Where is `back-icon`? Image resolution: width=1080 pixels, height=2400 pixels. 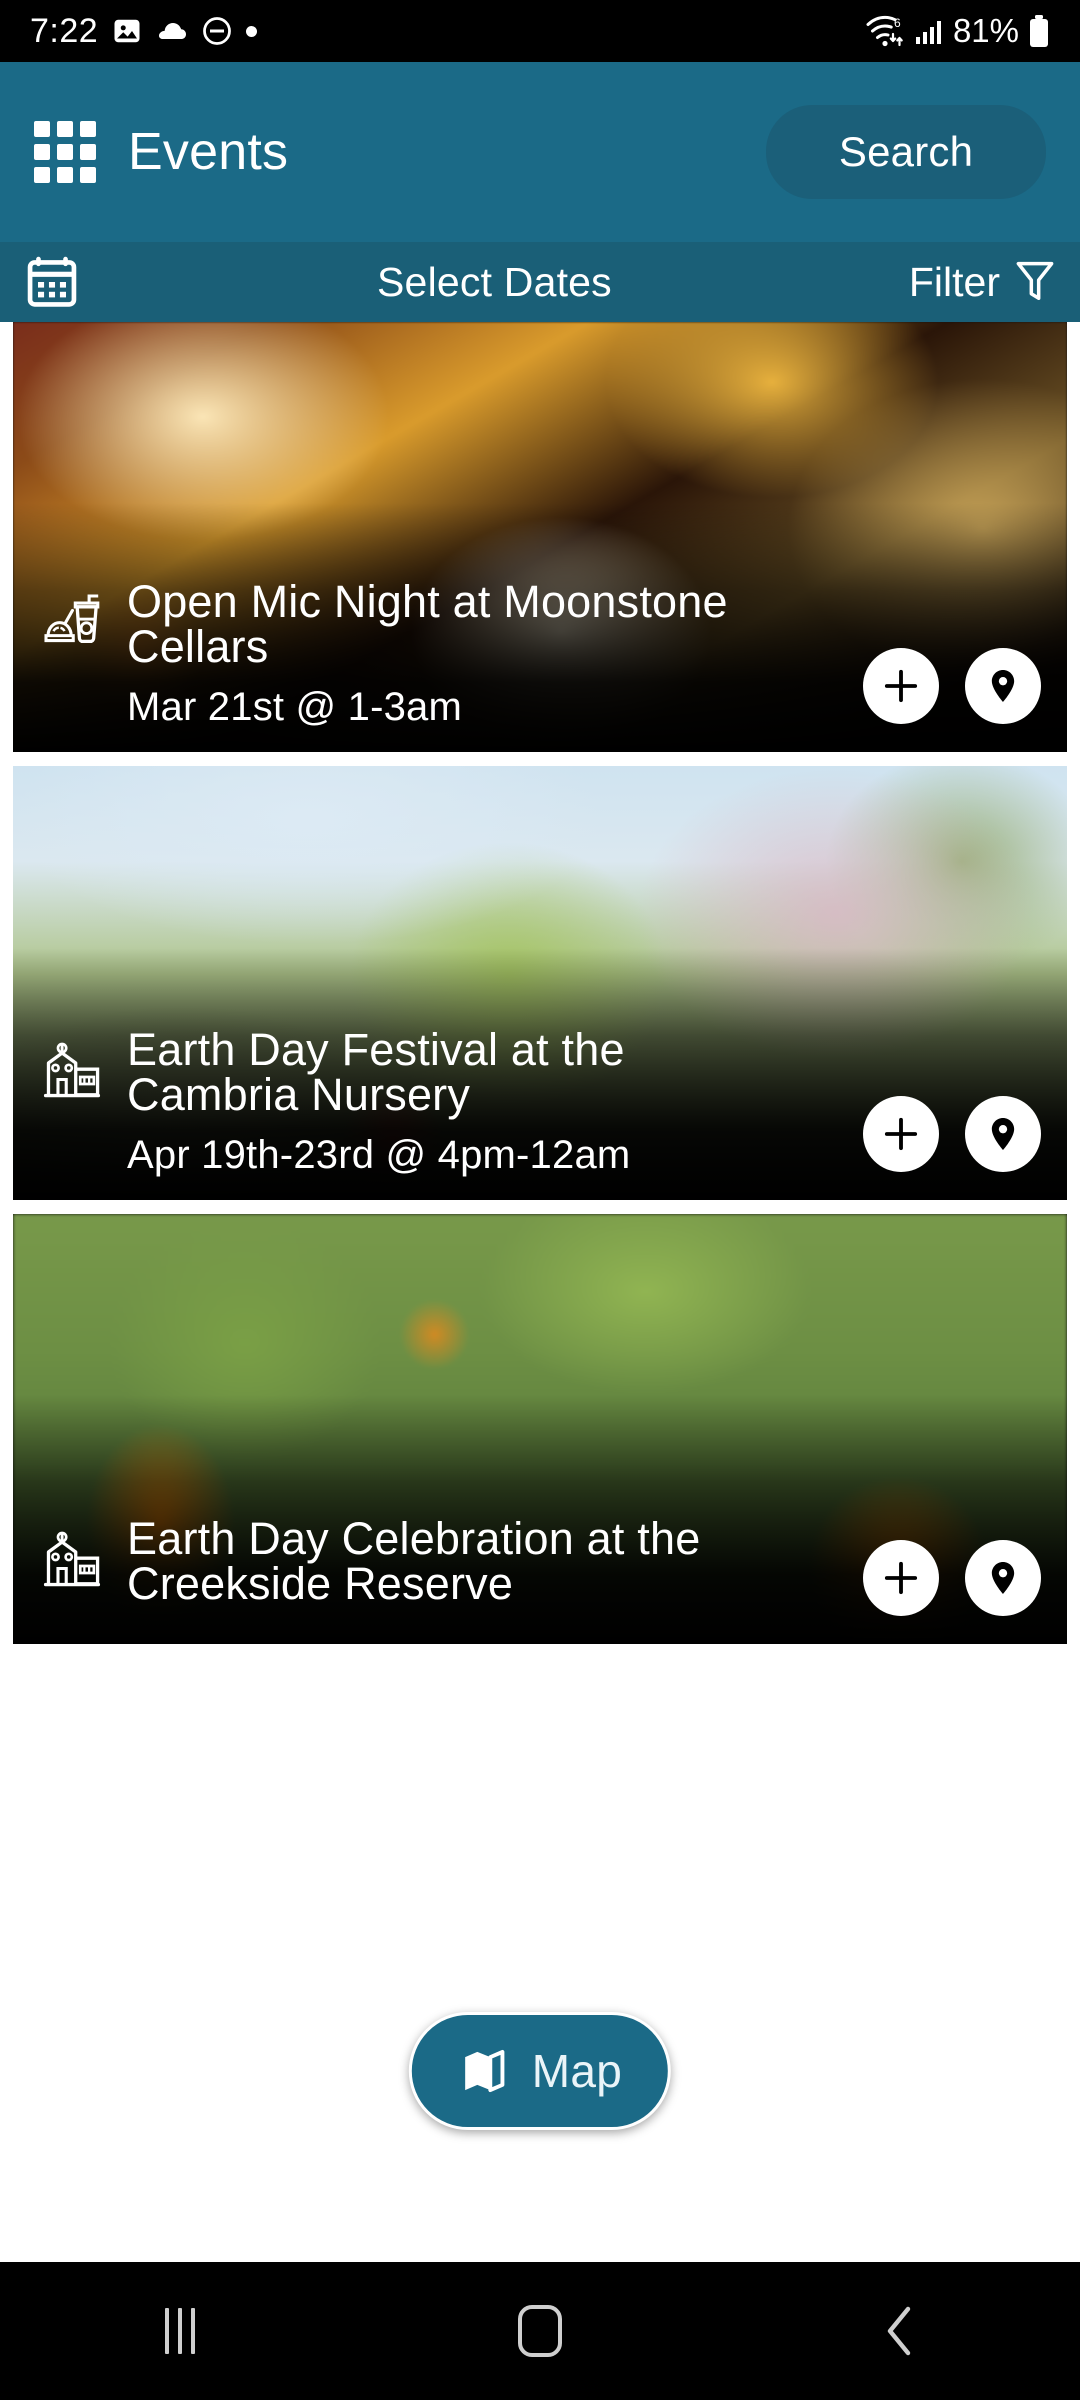
back-icon is located at coordinates (900, 2331).